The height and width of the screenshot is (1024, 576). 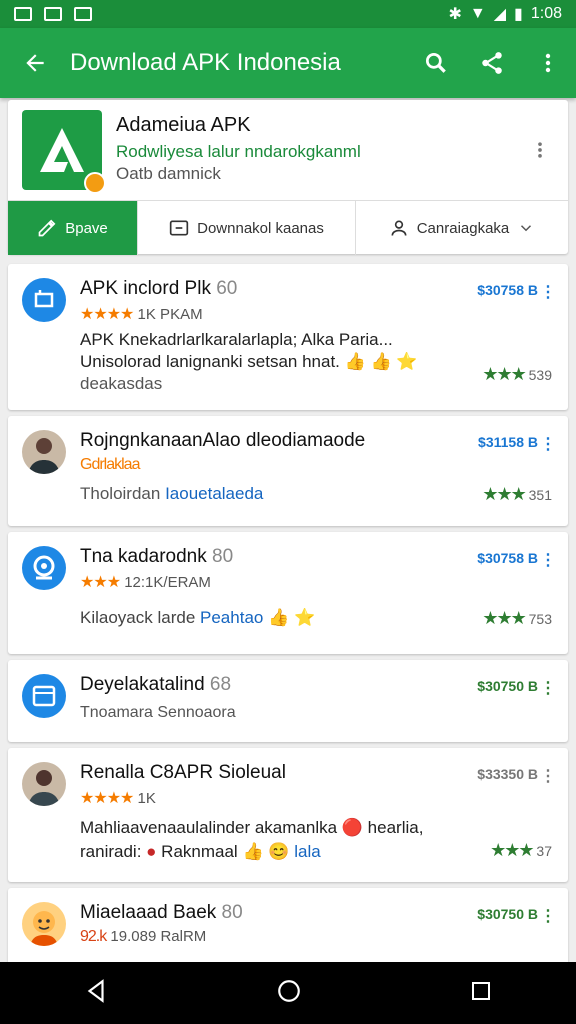 I want to click on nav-recents-button, so click(x=481, y=993).